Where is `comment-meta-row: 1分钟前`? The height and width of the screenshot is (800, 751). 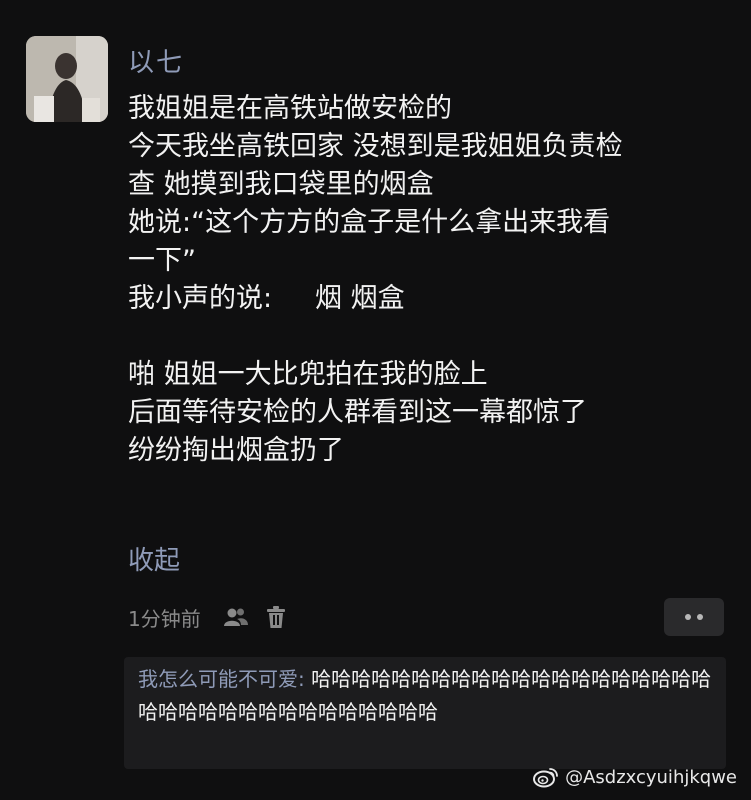
comment-meta-row: 1分钟前 is located at coordinates (208, 617).